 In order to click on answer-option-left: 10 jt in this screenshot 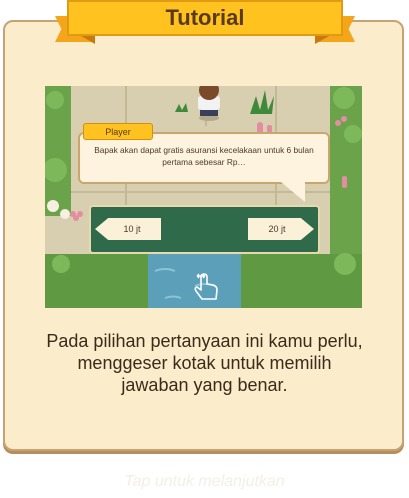, I will do `click(128, 229)`.